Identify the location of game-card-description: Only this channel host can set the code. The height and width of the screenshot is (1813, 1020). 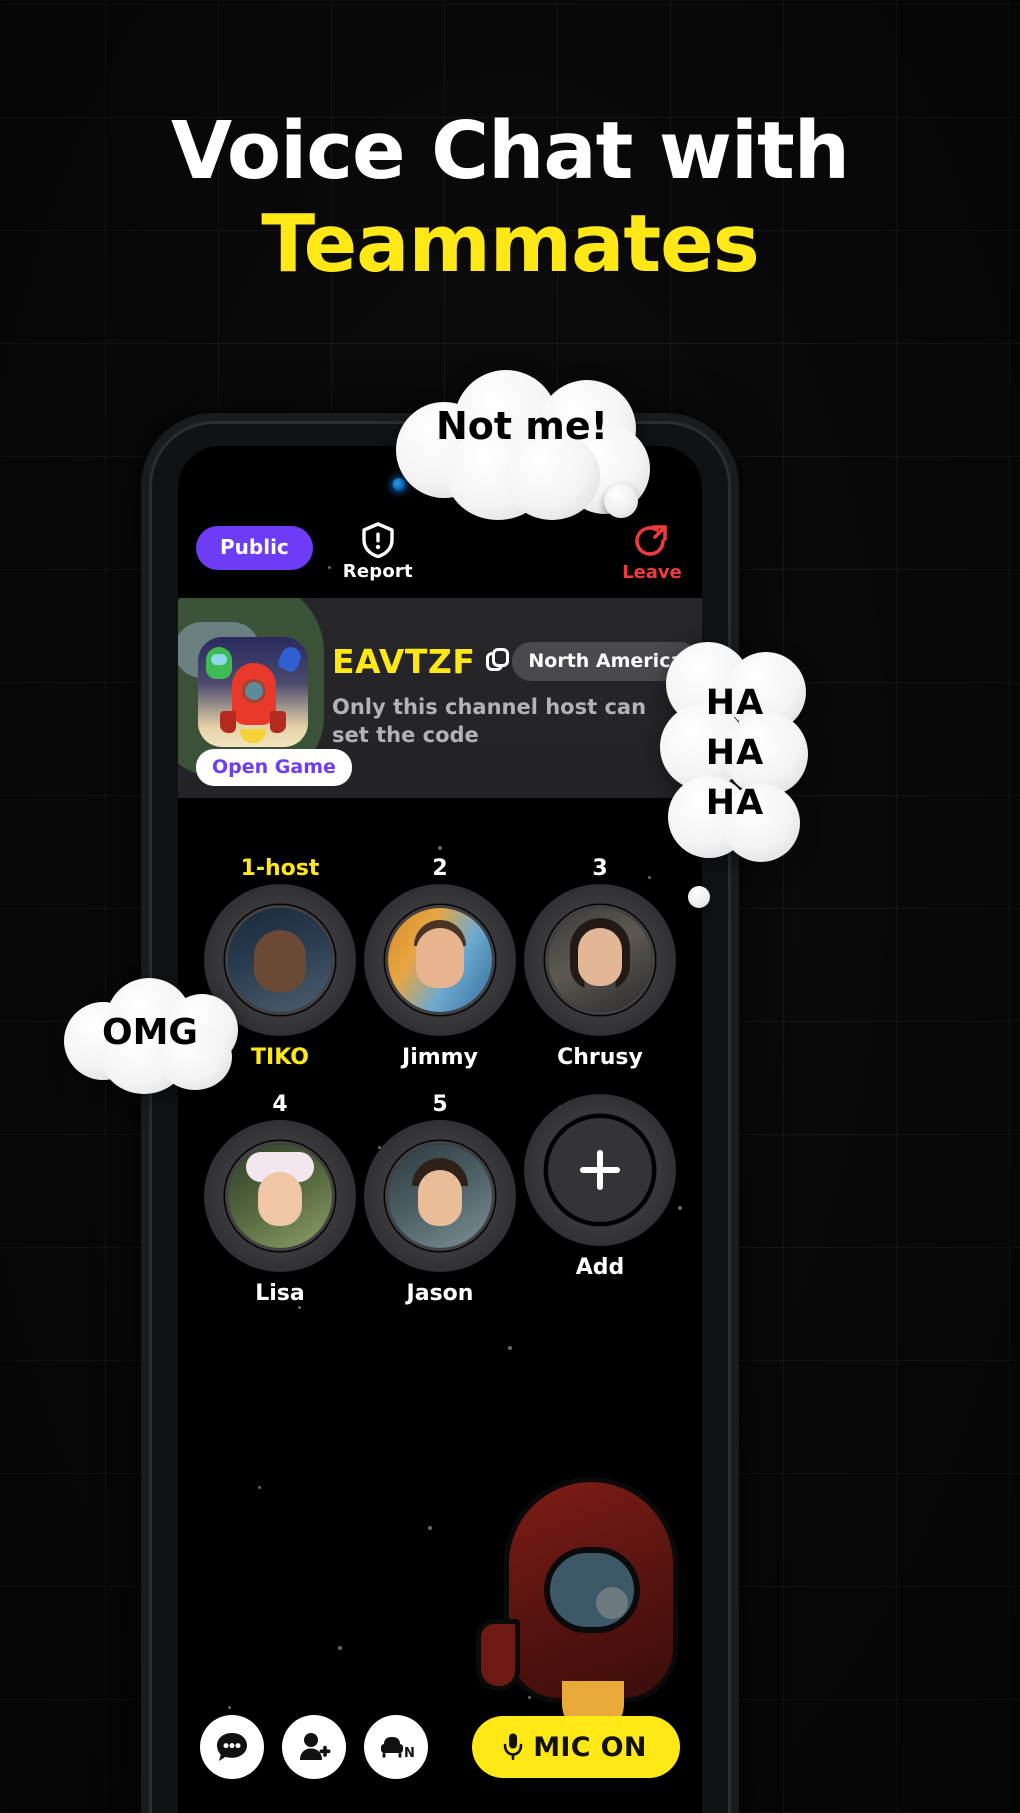
(489, 720).